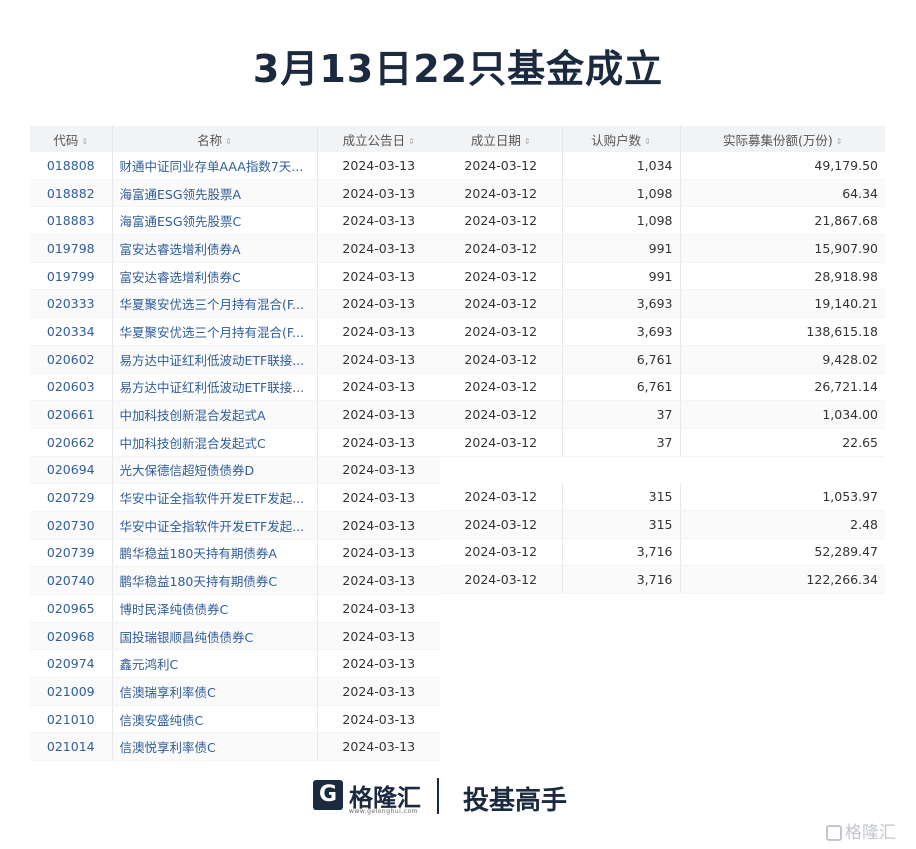  I want to click on table-row: 2024-03-12 3,693 19,140.21, so click(662, 304).